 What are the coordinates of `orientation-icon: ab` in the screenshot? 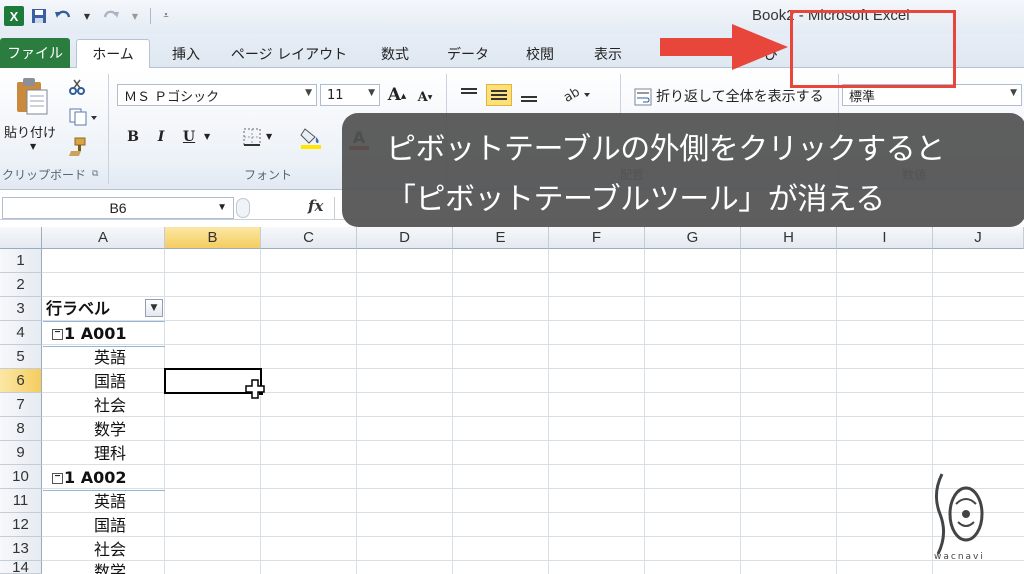 It's located at (577, 94).